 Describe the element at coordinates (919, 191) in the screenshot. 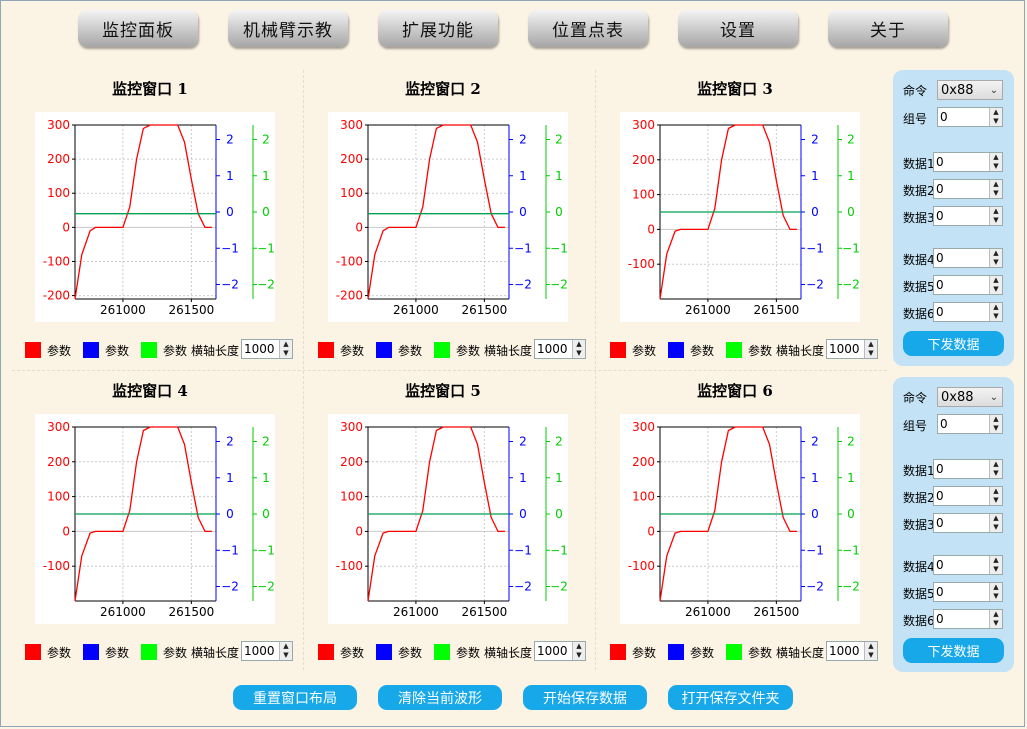

I see `data-label-2: 数据2` at that location.